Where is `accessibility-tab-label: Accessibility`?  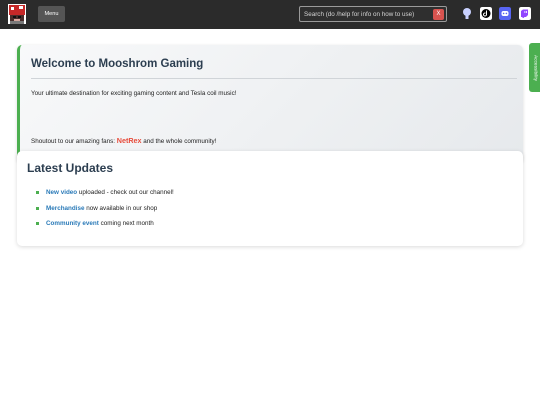
accessibility-tab-label: Accessibility is located at coordinates (534, 67).